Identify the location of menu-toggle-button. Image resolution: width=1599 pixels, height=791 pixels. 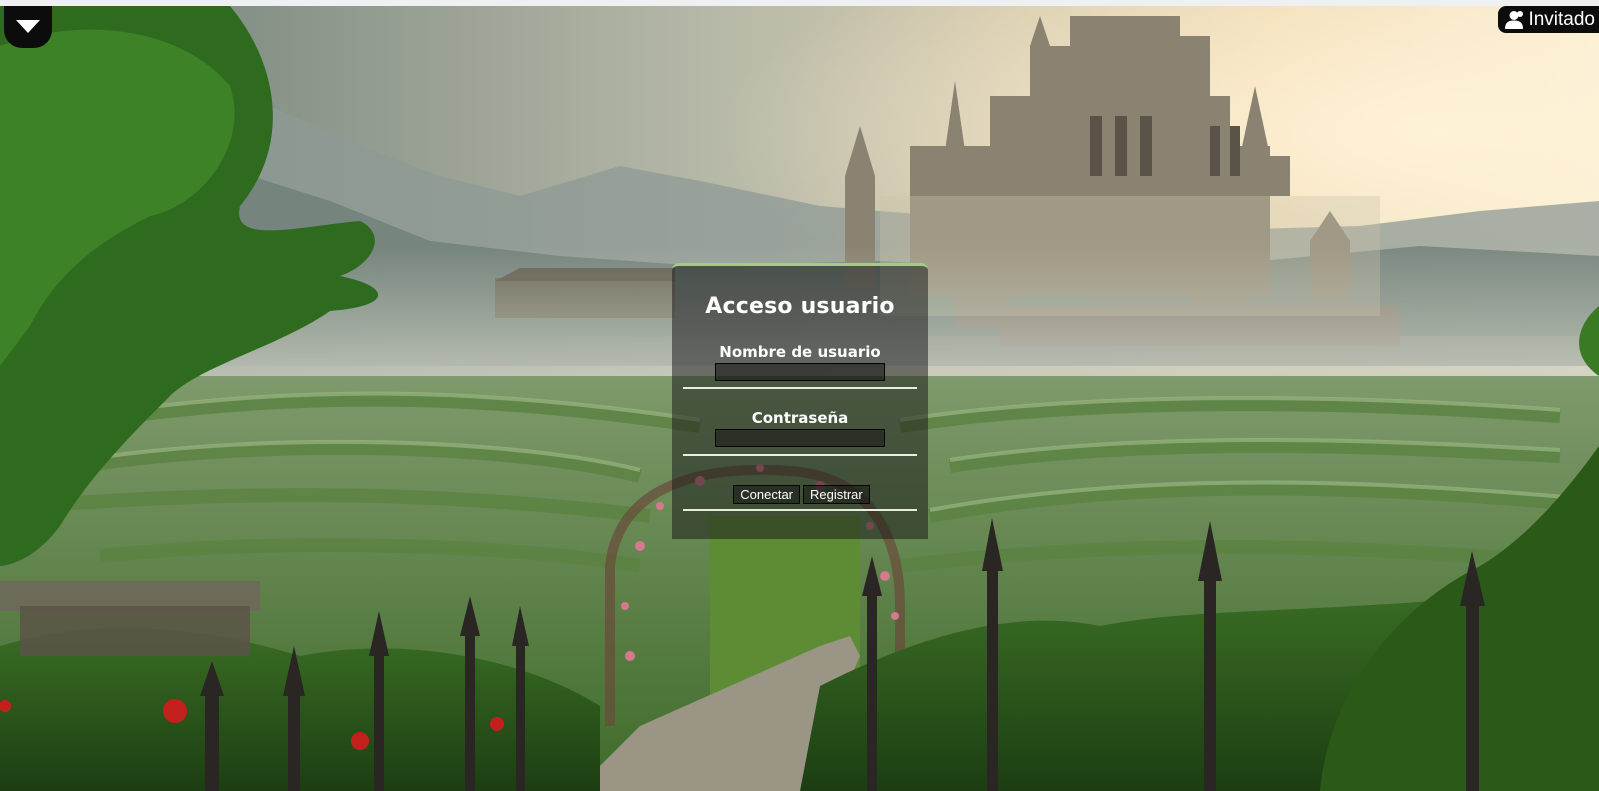
(28, 27).